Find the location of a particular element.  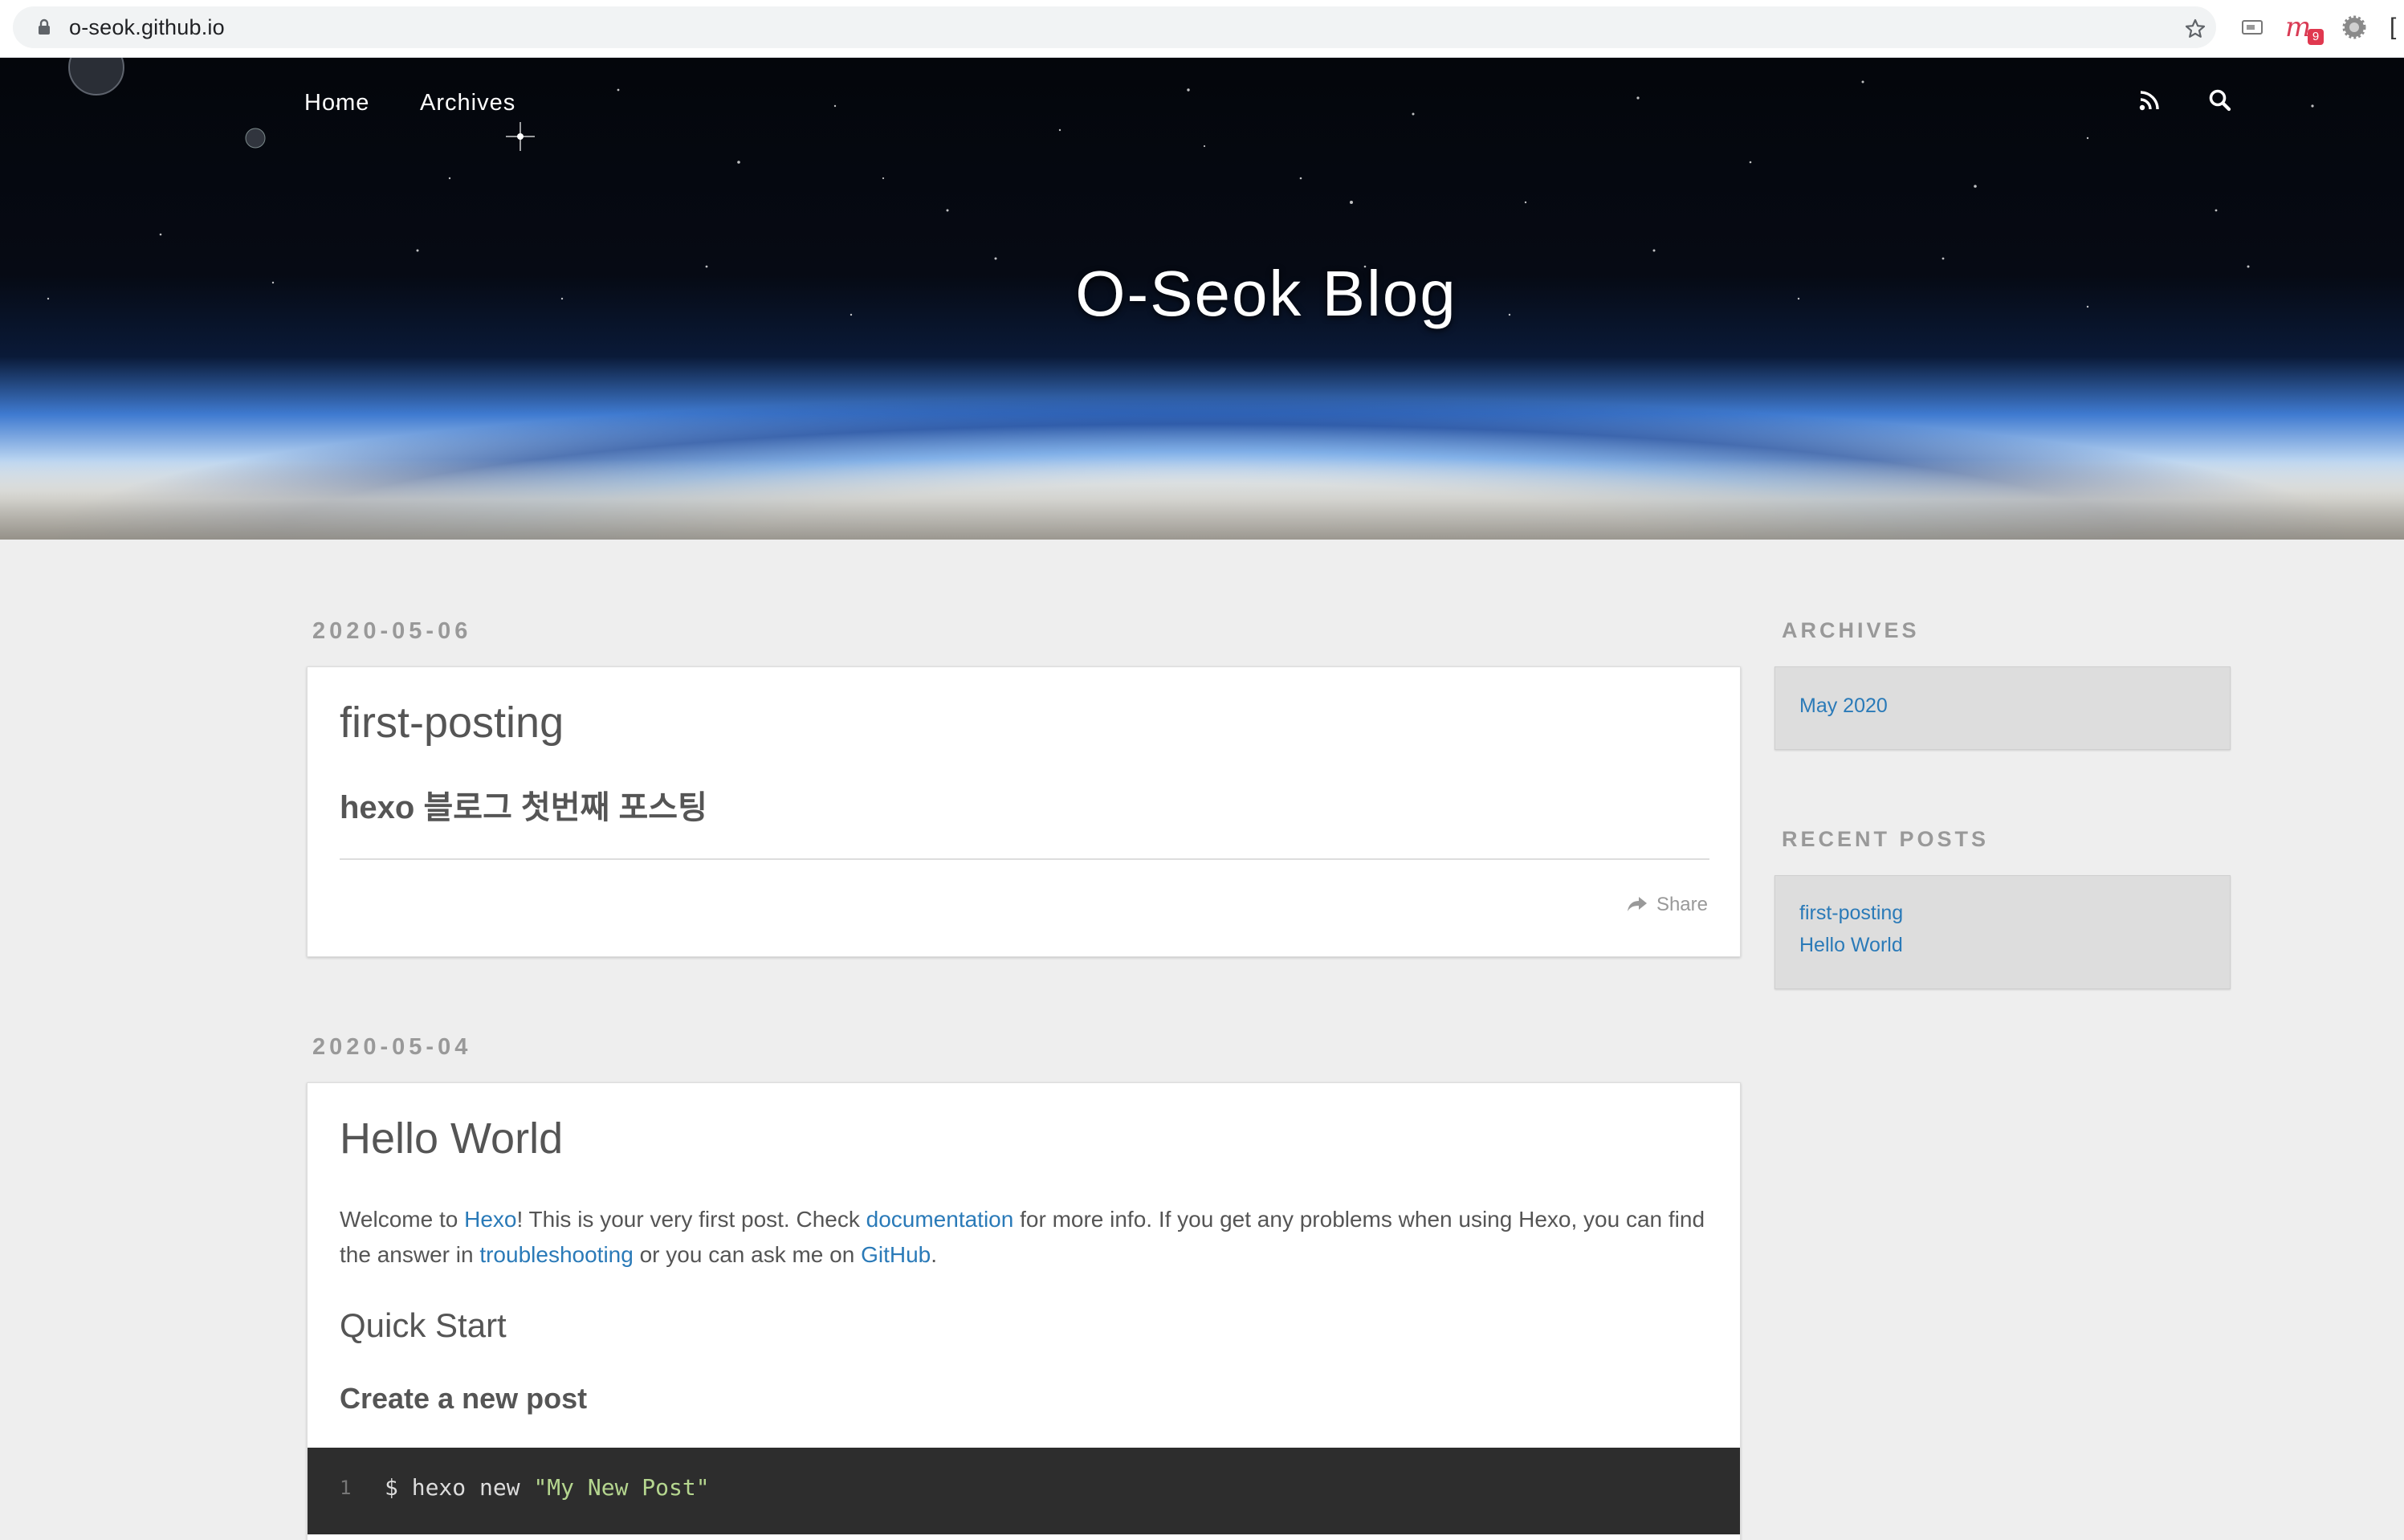

archive-link-may-2020: May 2020 is located at coordinates (1843, 706).